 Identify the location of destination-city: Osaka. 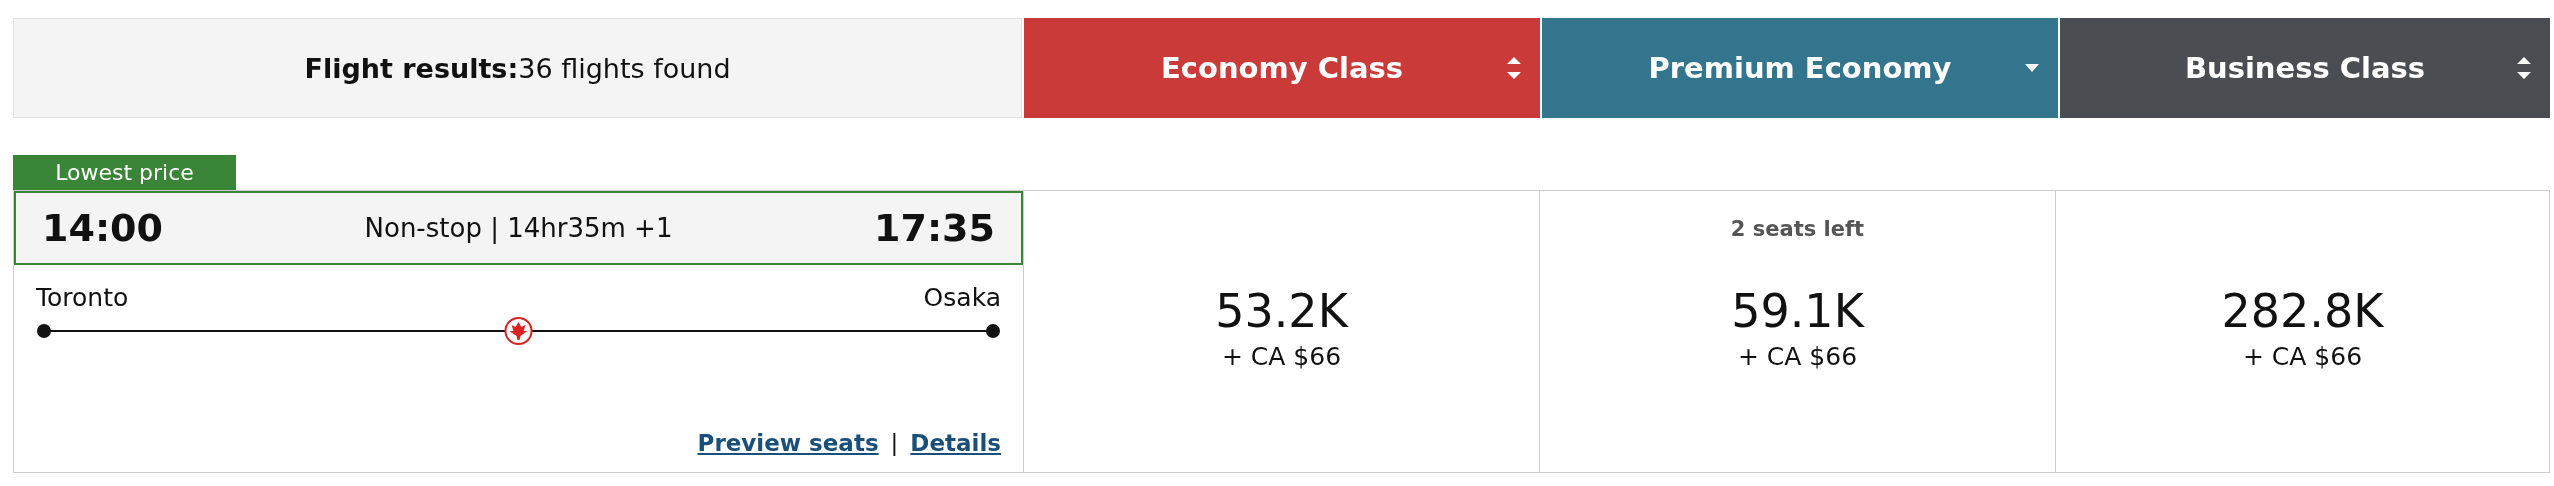
(962, 297).